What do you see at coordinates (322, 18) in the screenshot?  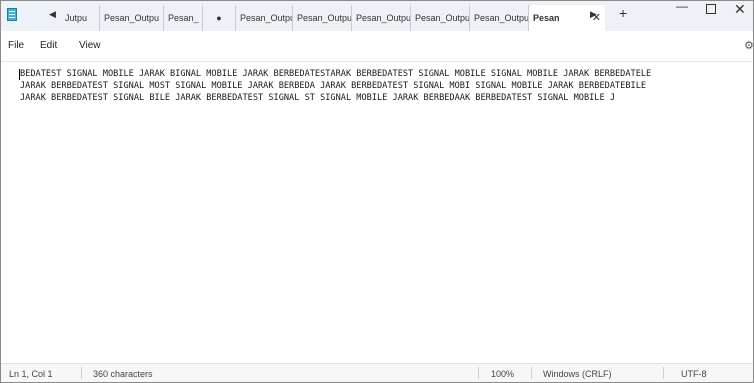 I see `tab-5: Pesan_Outpu` at bounding box center [322, 18].